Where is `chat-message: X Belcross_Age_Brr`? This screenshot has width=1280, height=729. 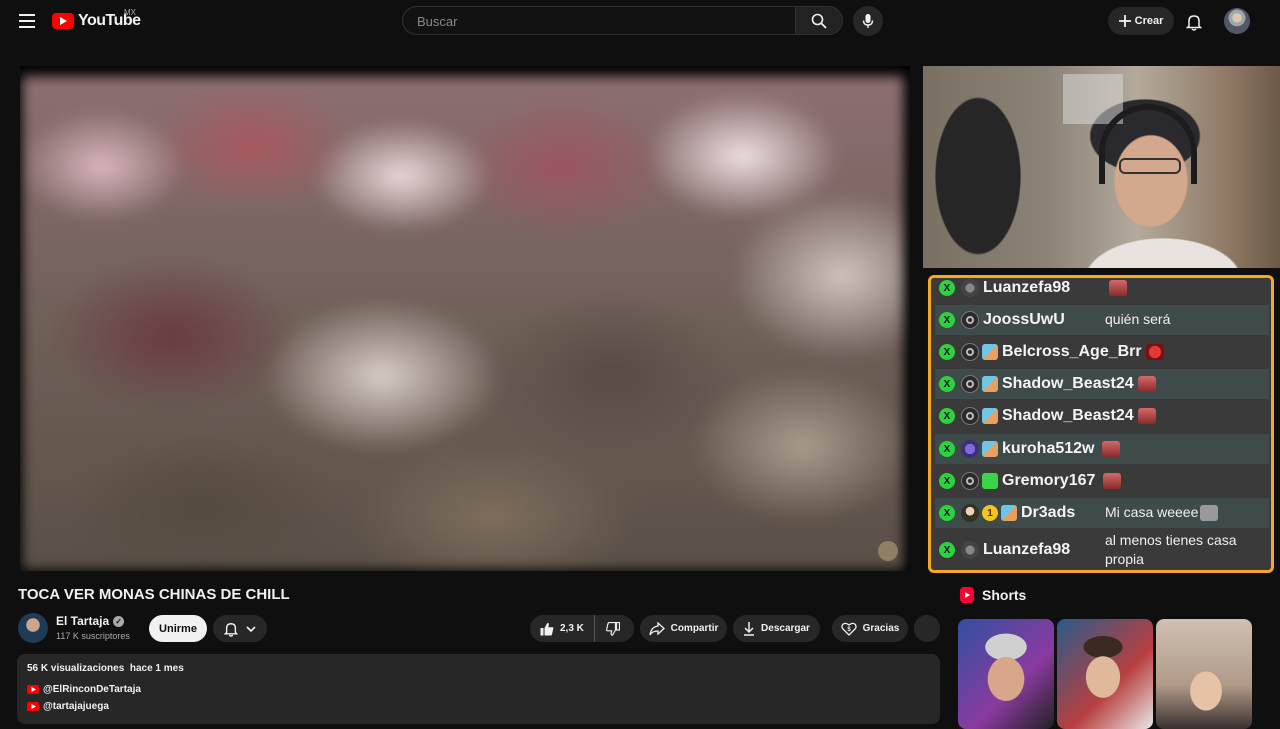 chat-message: X Belcross_Age_Brr is located at coordinates (1102, 352).